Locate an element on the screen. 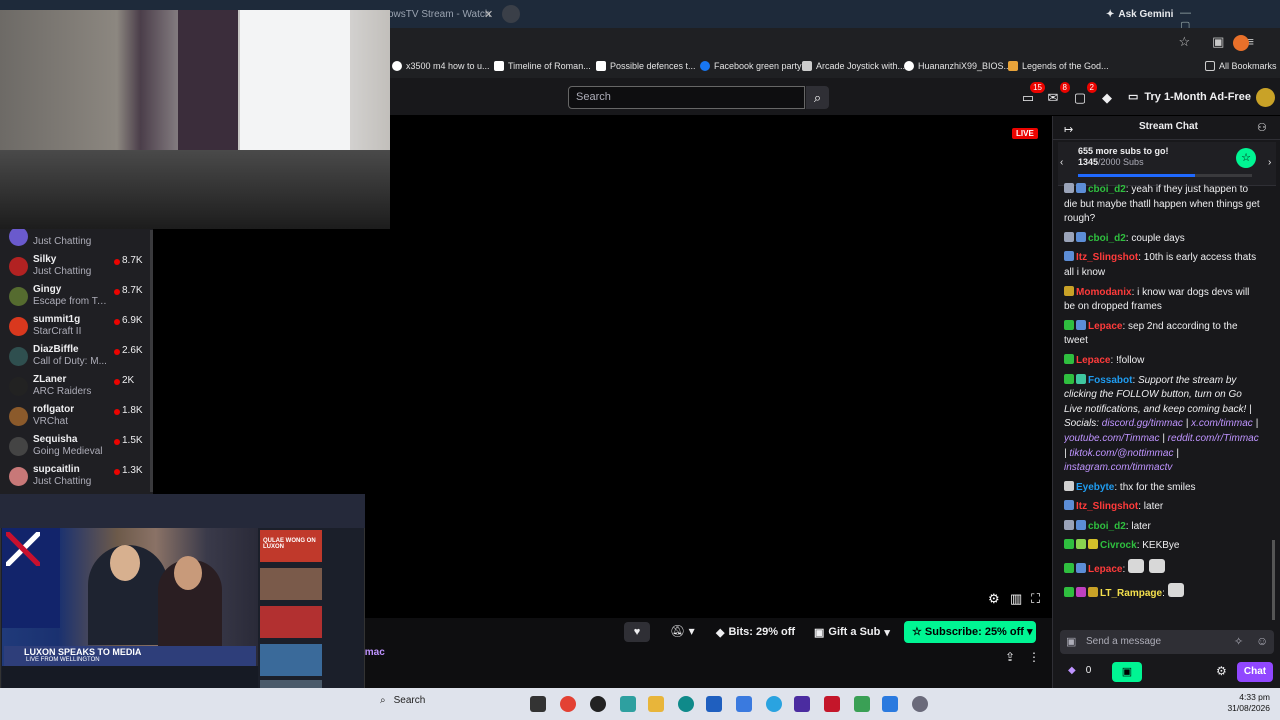 This screenshot has height=720, width=1280. chat-scrollbar is located at coordinates (1273, 580).